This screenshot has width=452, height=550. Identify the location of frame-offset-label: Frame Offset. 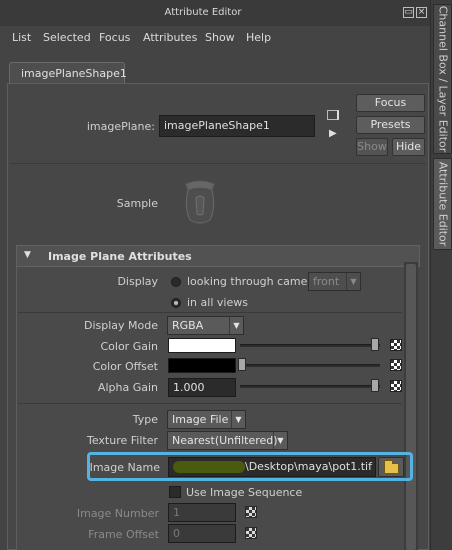
(123, 534).